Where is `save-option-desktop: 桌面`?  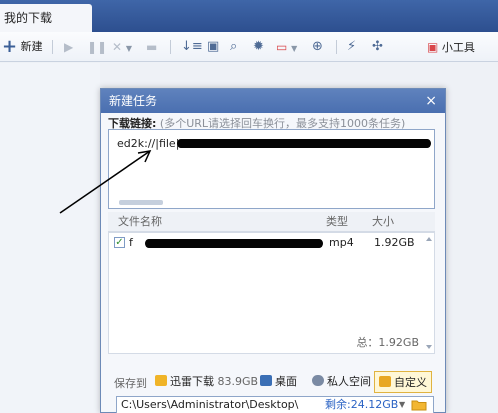 save-option-desktop: 桌面 is located at coordinates (278, 382).